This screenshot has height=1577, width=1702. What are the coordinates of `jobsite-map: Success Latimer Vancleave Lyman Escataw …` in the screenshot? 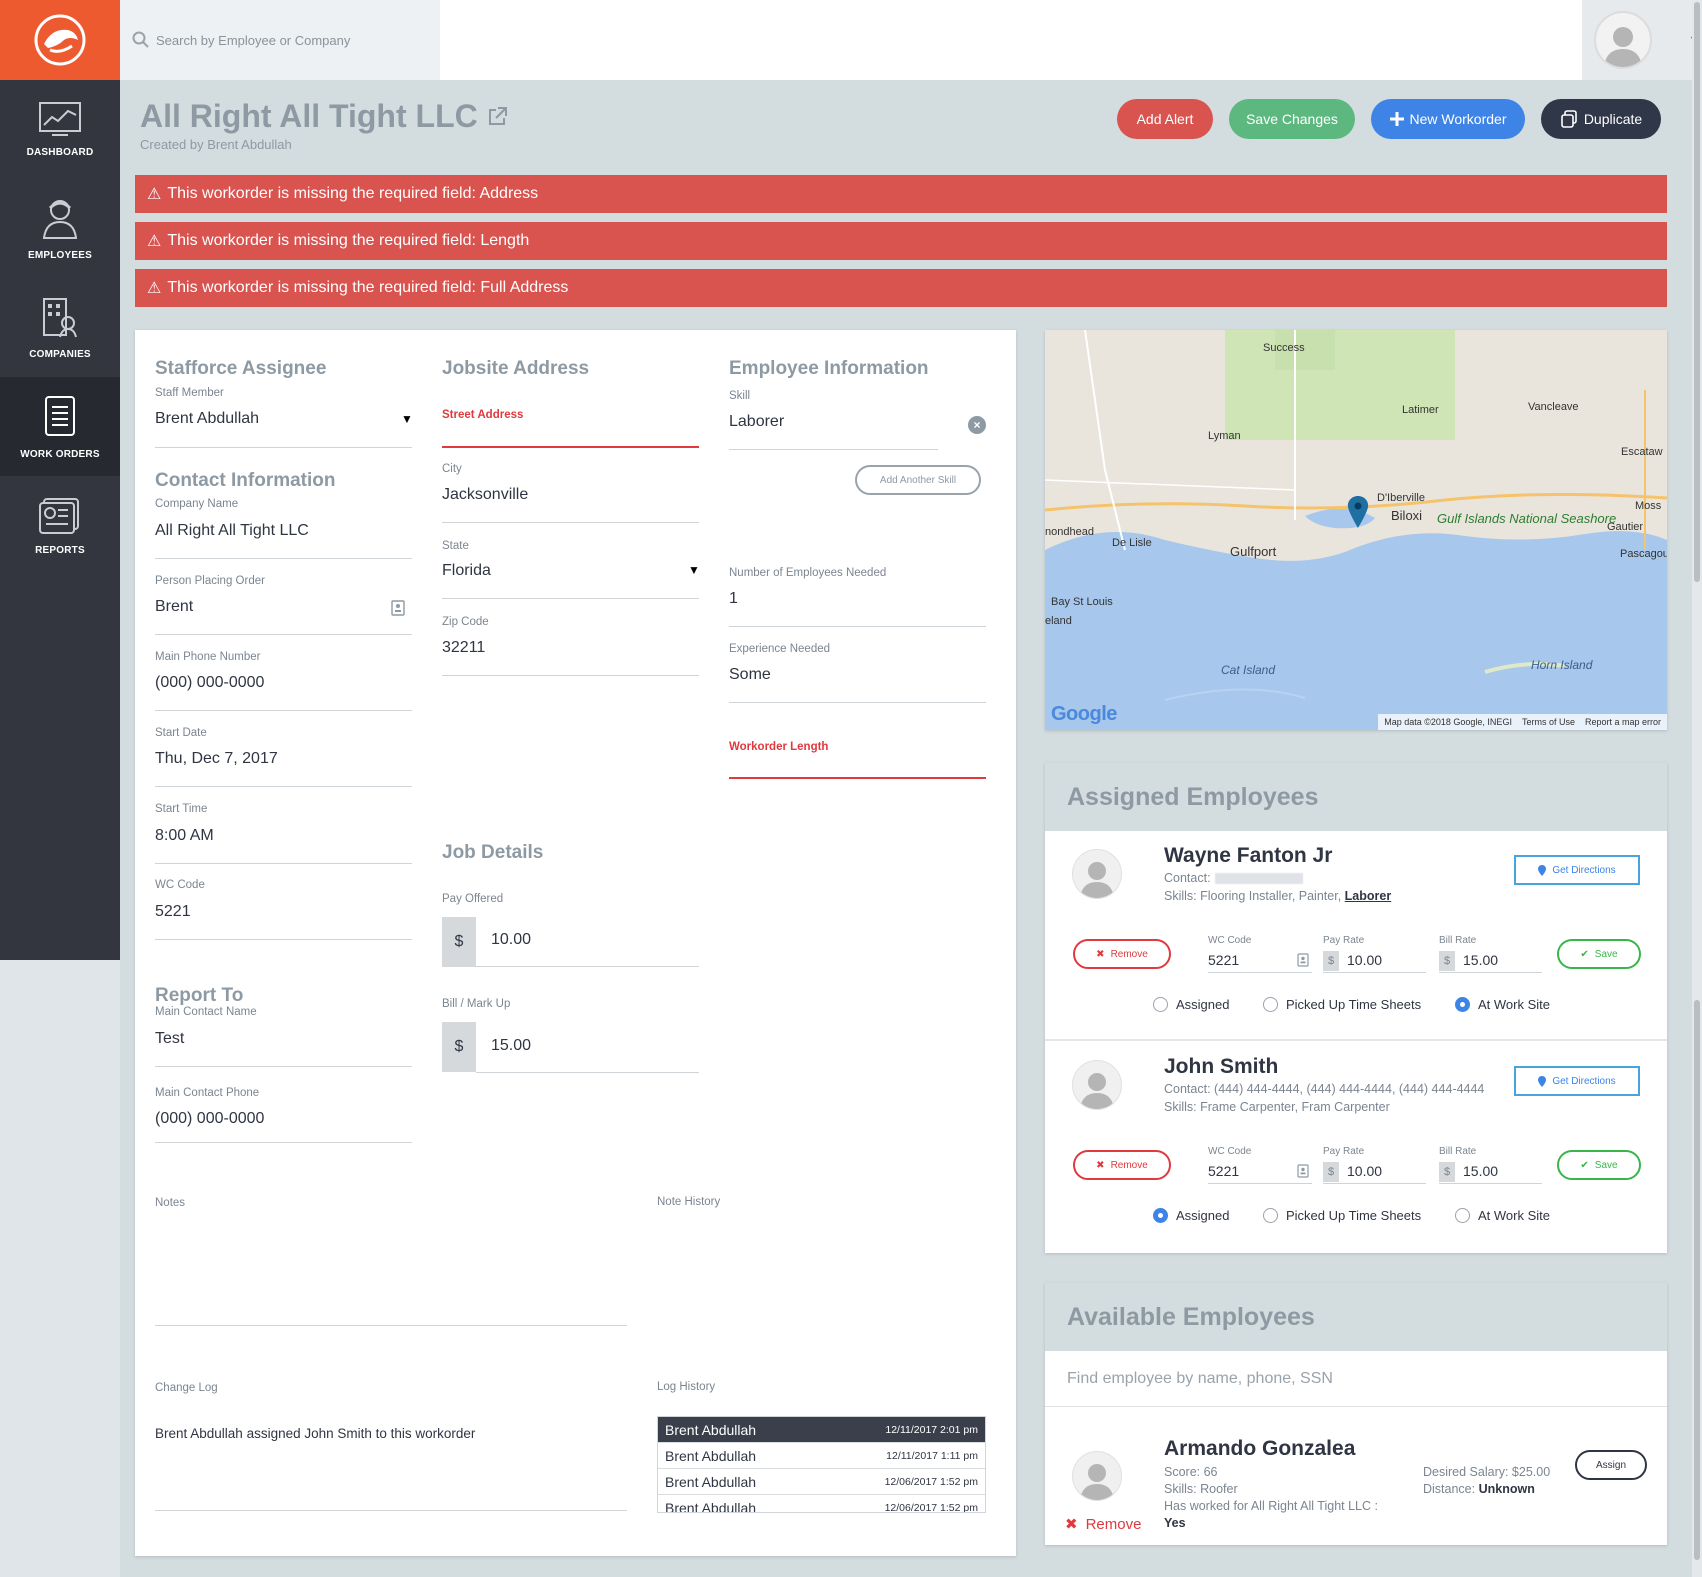 It's located at (1356, 530).